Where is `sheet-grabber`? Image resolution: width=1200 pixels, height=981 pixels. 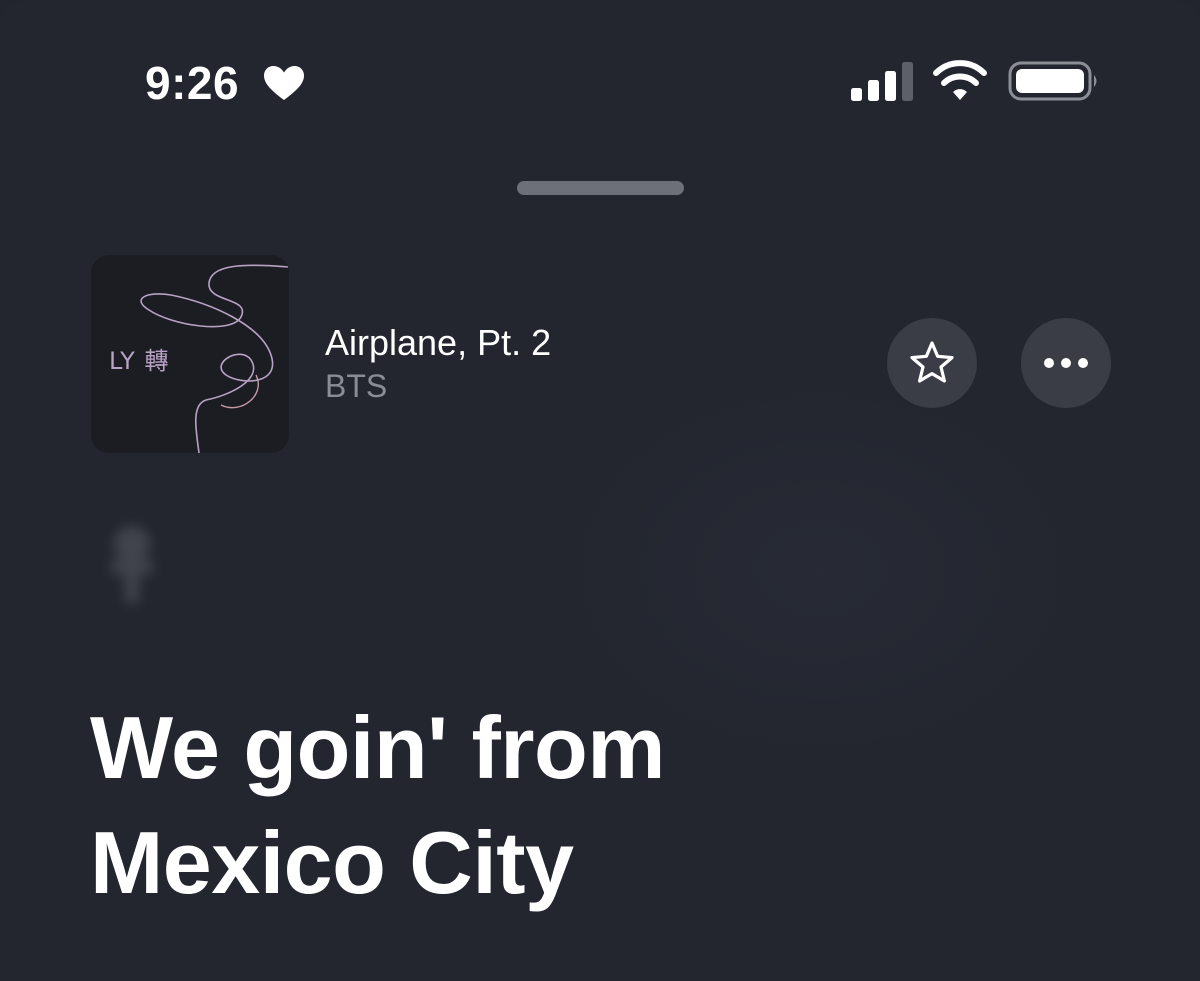 sheet-grabber is located at coordinates (600, 188).